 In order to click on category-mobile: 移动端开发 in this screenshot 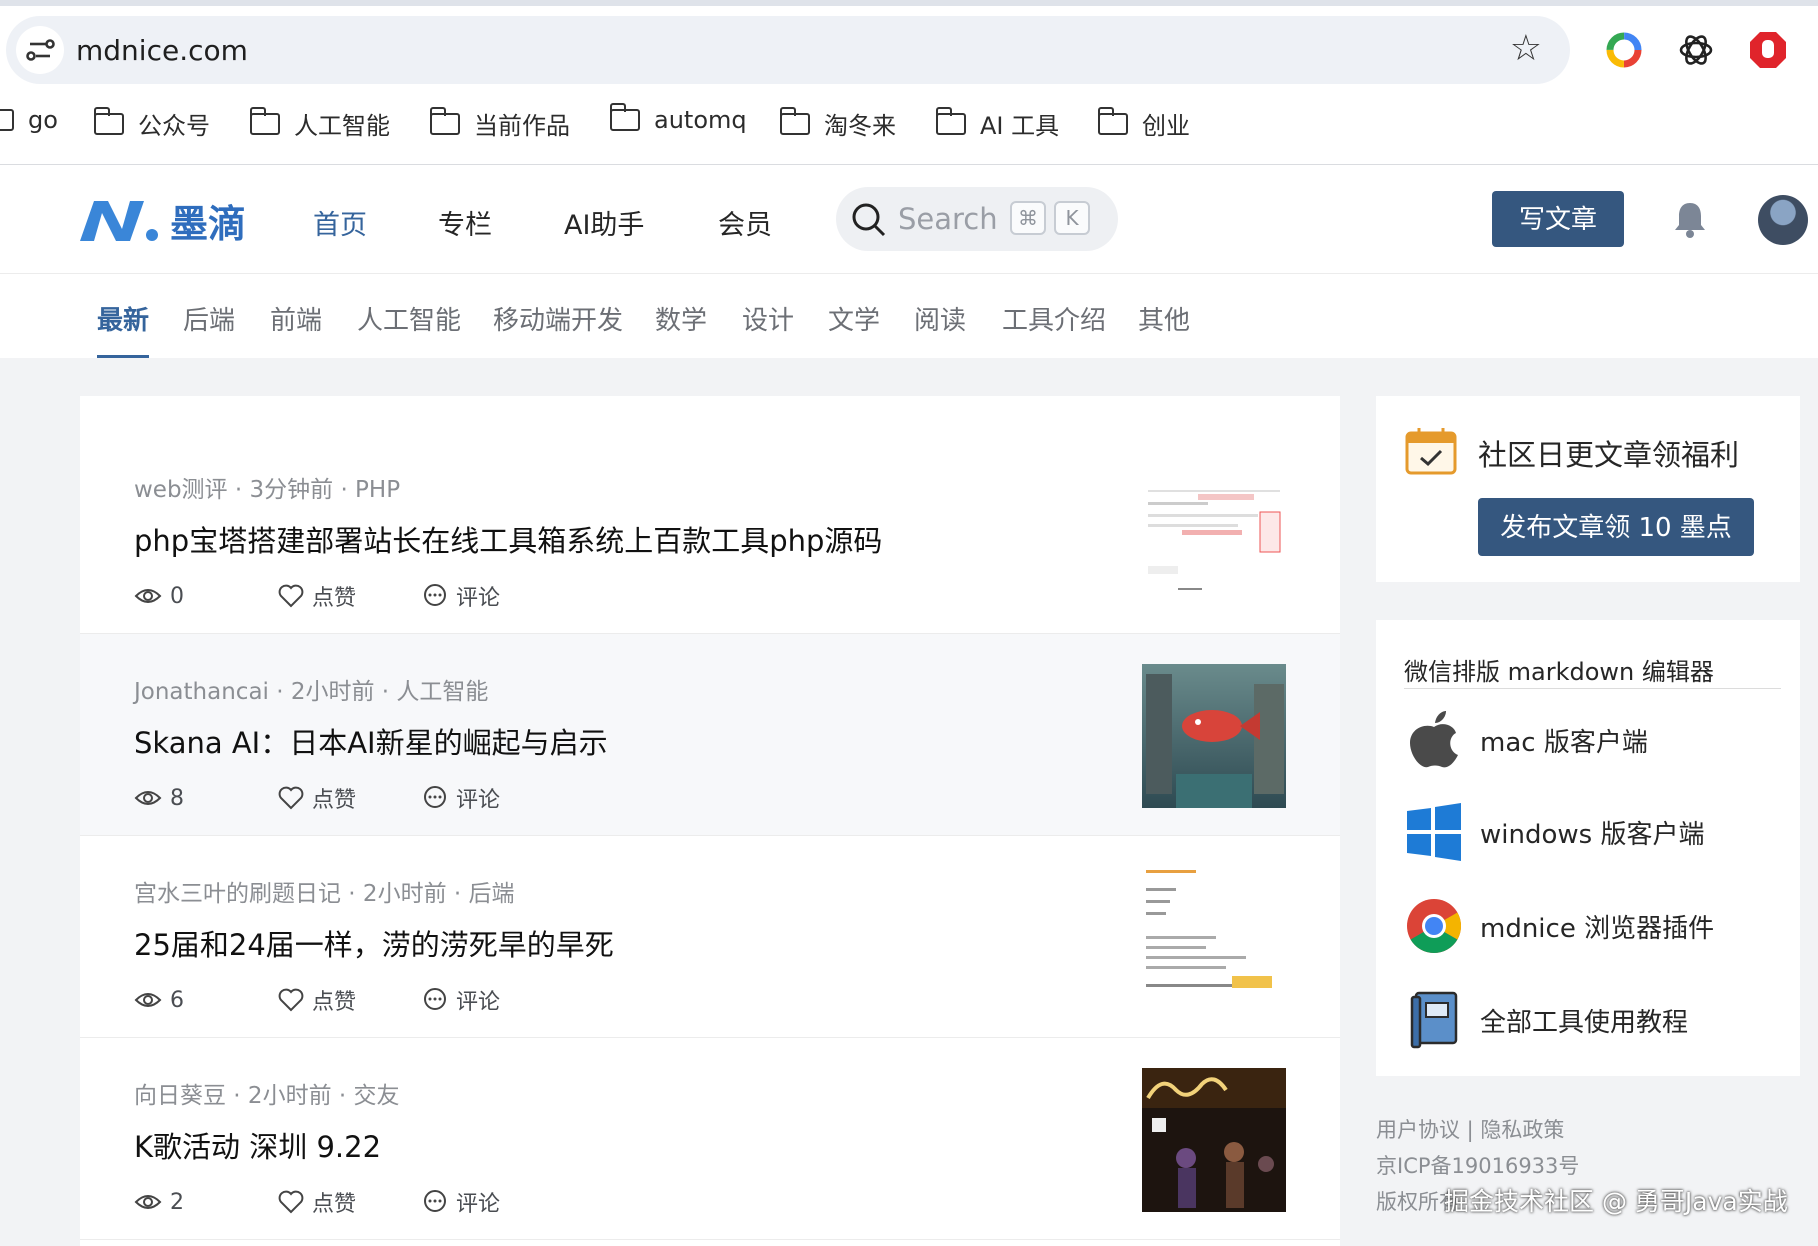, I will do `click(558, 318)`.